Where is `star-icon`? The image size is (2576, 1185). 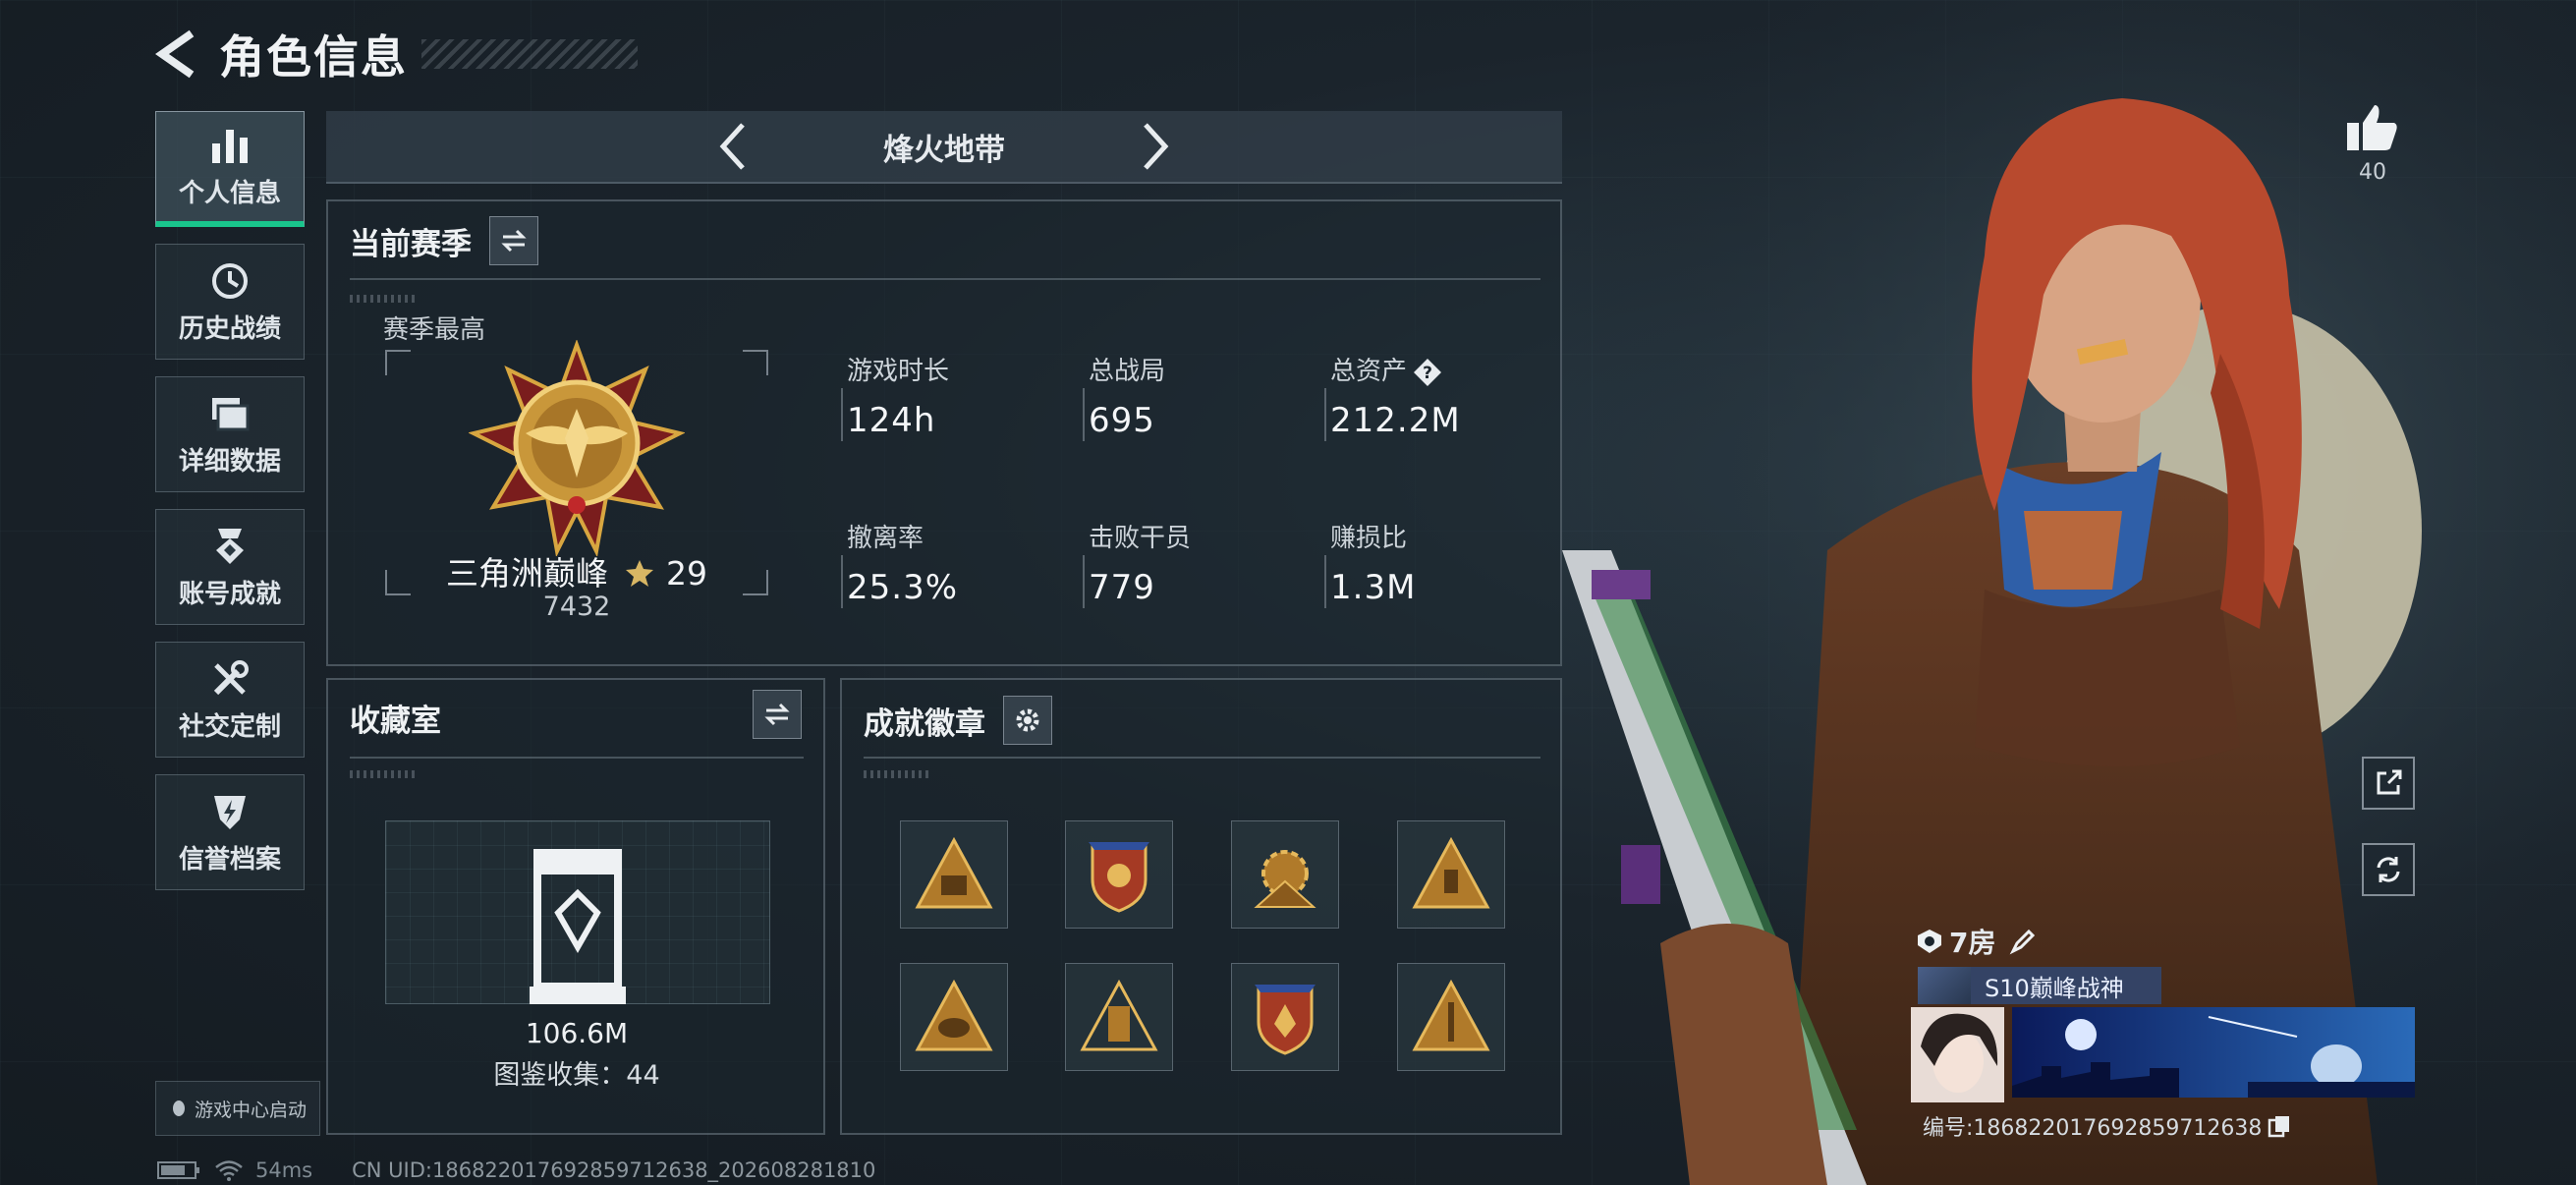 star-icon is located at coordinates (639, 573).